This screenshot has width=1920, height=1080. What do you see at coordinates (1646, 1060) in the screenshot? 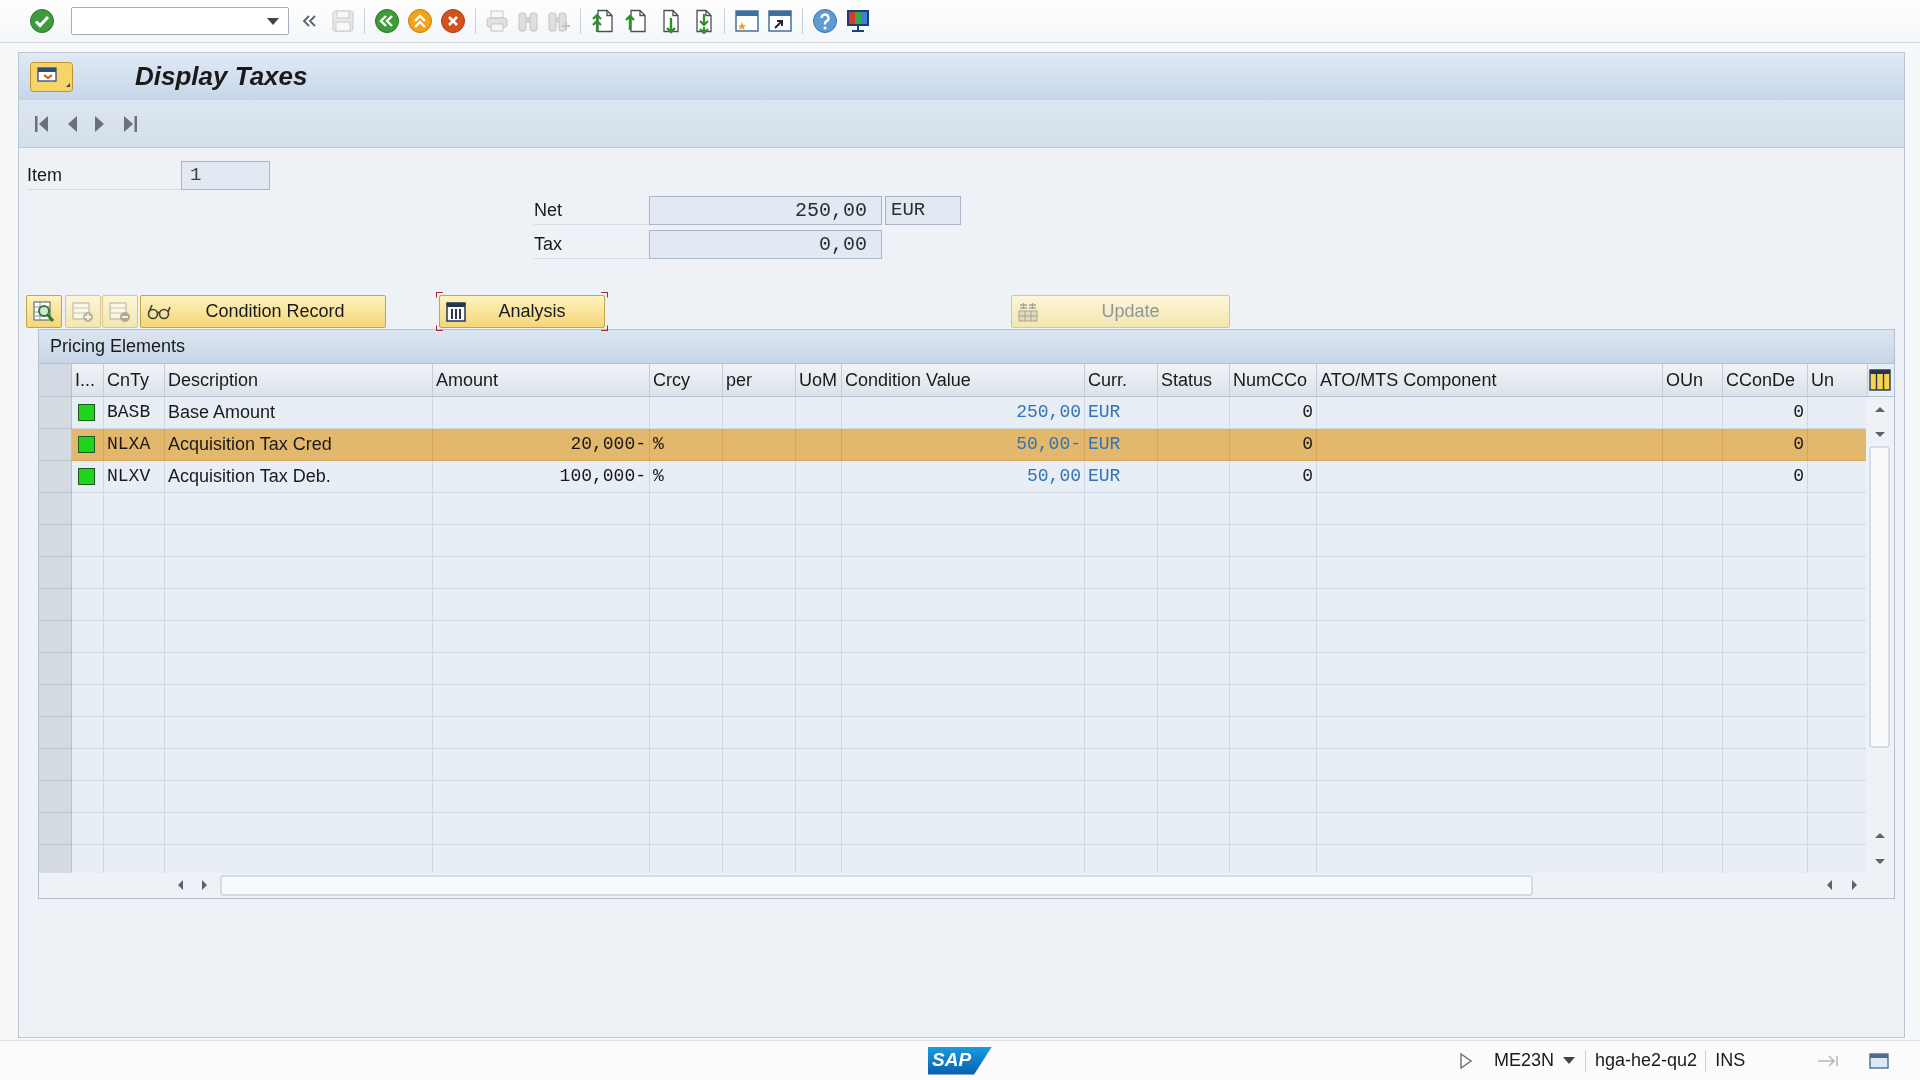
I see `server-name: hga-he2-qu2` at bounding box center [1646, 1060].